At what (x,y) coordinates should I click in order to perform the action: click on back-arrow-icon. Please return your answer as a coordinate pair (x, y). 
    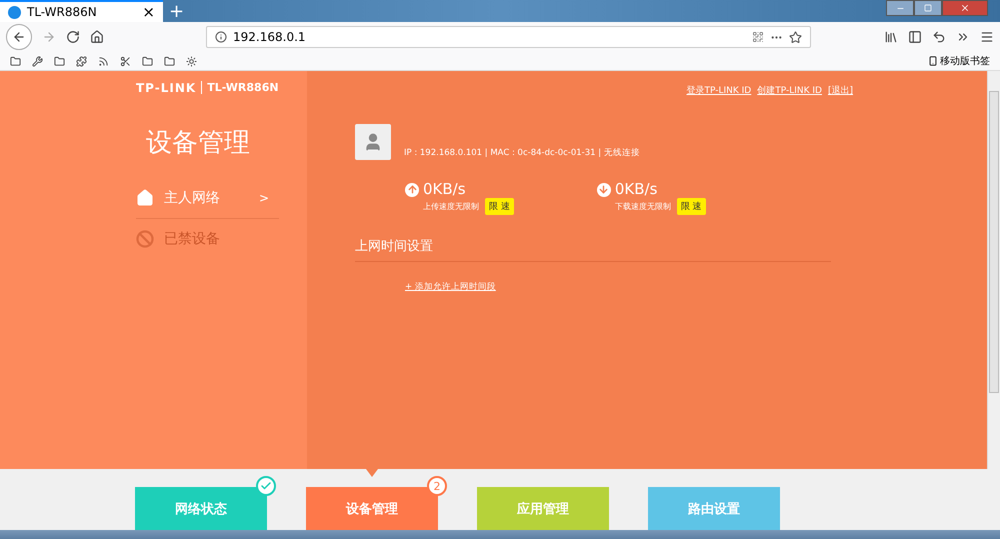
    Looking at the image, I should click on (19, 37).